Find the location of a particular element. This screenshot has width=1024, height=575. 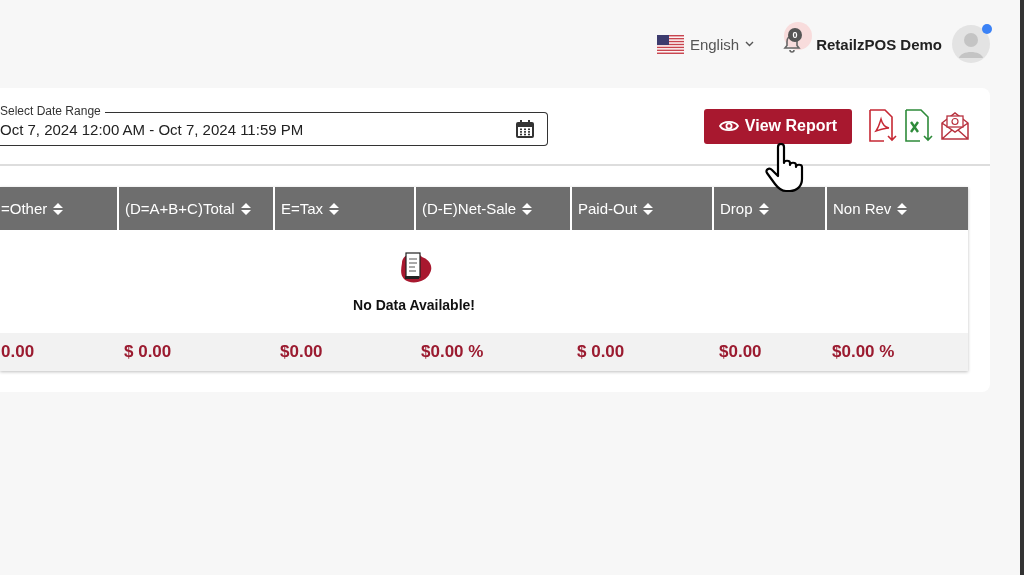

language-selector: English is located at coordinates (705, 44).